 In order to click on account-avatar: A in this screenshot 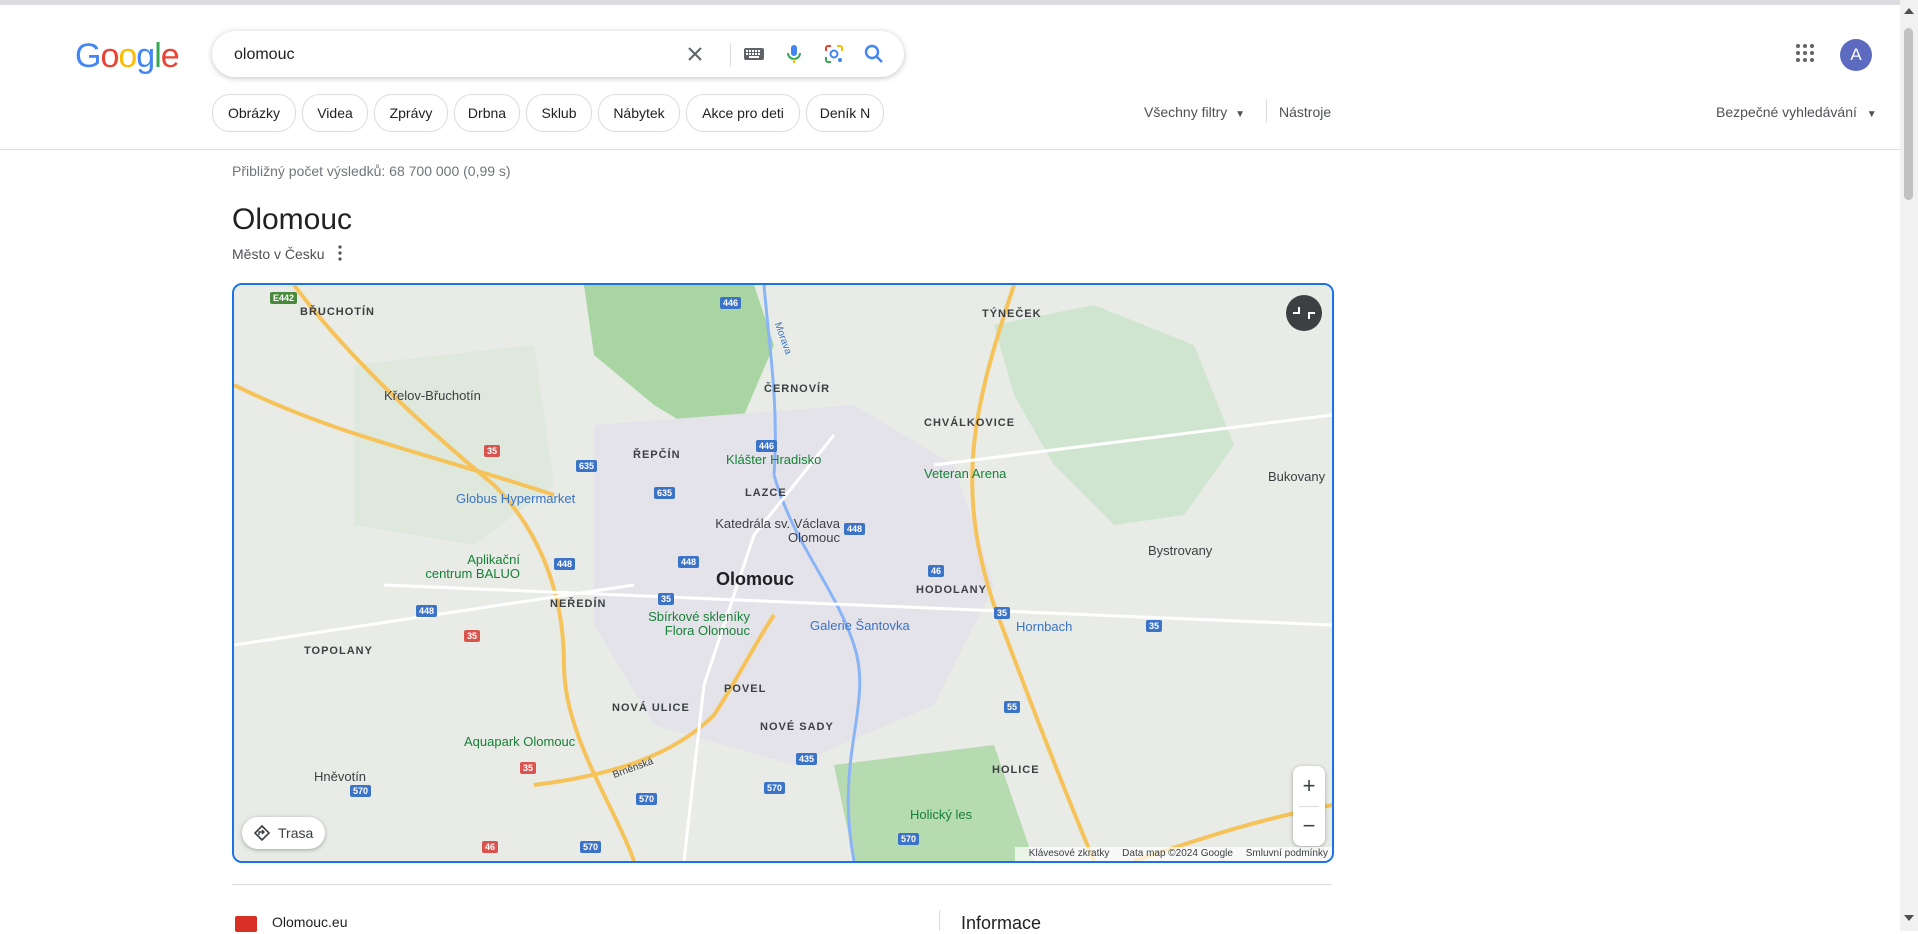, I will do `click(1856, 55)`.